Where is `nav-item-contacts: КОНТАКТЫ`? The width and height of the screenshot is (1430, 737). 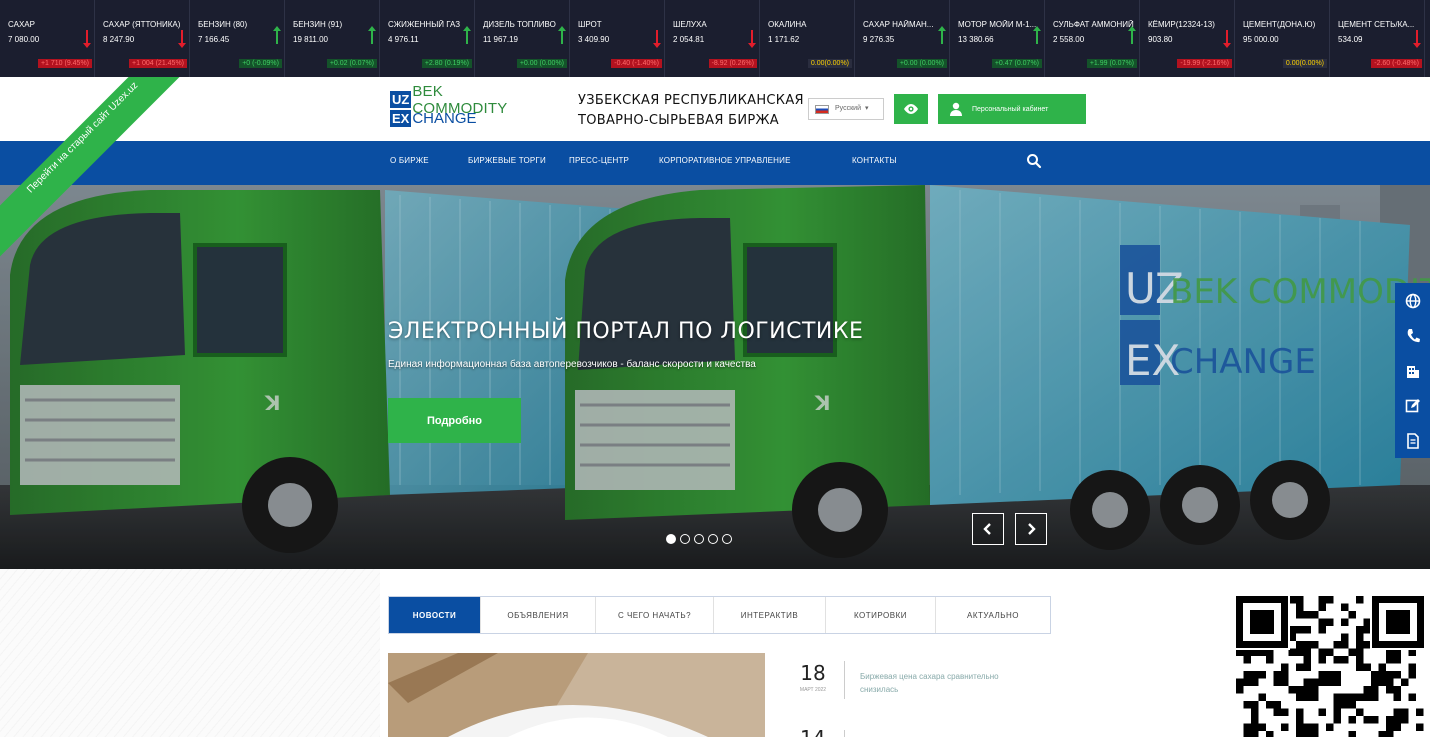 nav-item-contacts: КОНТАКТЫ is located at coordinates (874, 160).